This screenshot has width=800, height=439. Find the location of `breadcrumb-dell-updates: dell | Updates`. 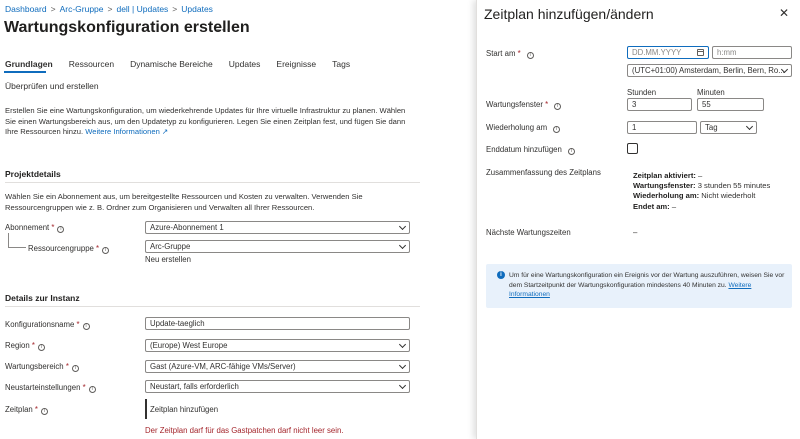

breadcrumb-dell-updates: dell | Updates is located at coordinates (142, 9).